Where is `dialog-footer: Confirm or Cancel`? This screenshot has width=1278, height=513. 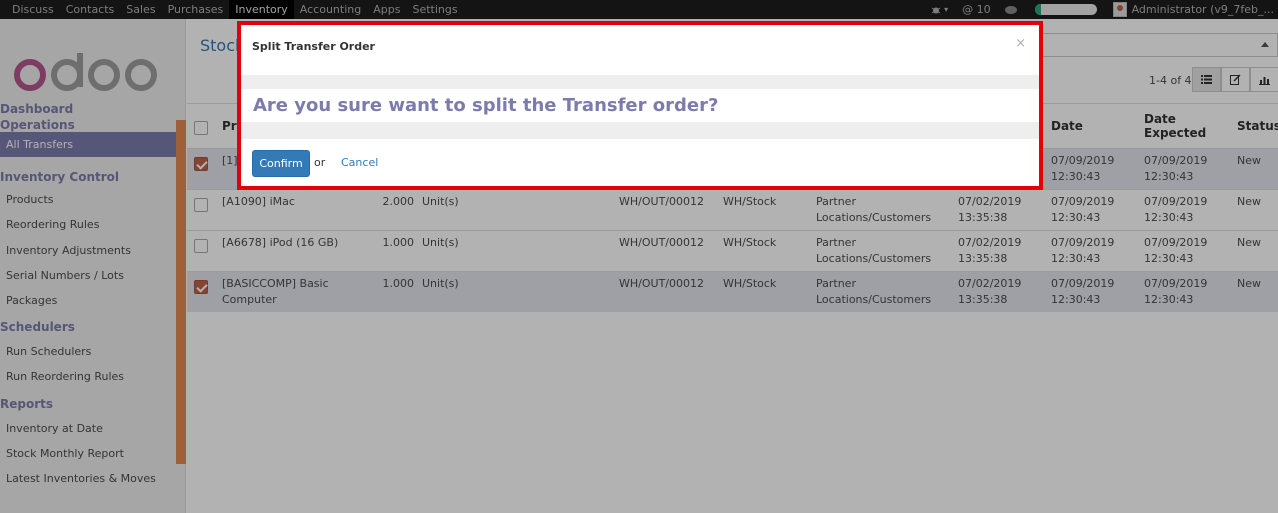 dialog-footer: Confirm or Cancel is located at coordinates (640, 164).